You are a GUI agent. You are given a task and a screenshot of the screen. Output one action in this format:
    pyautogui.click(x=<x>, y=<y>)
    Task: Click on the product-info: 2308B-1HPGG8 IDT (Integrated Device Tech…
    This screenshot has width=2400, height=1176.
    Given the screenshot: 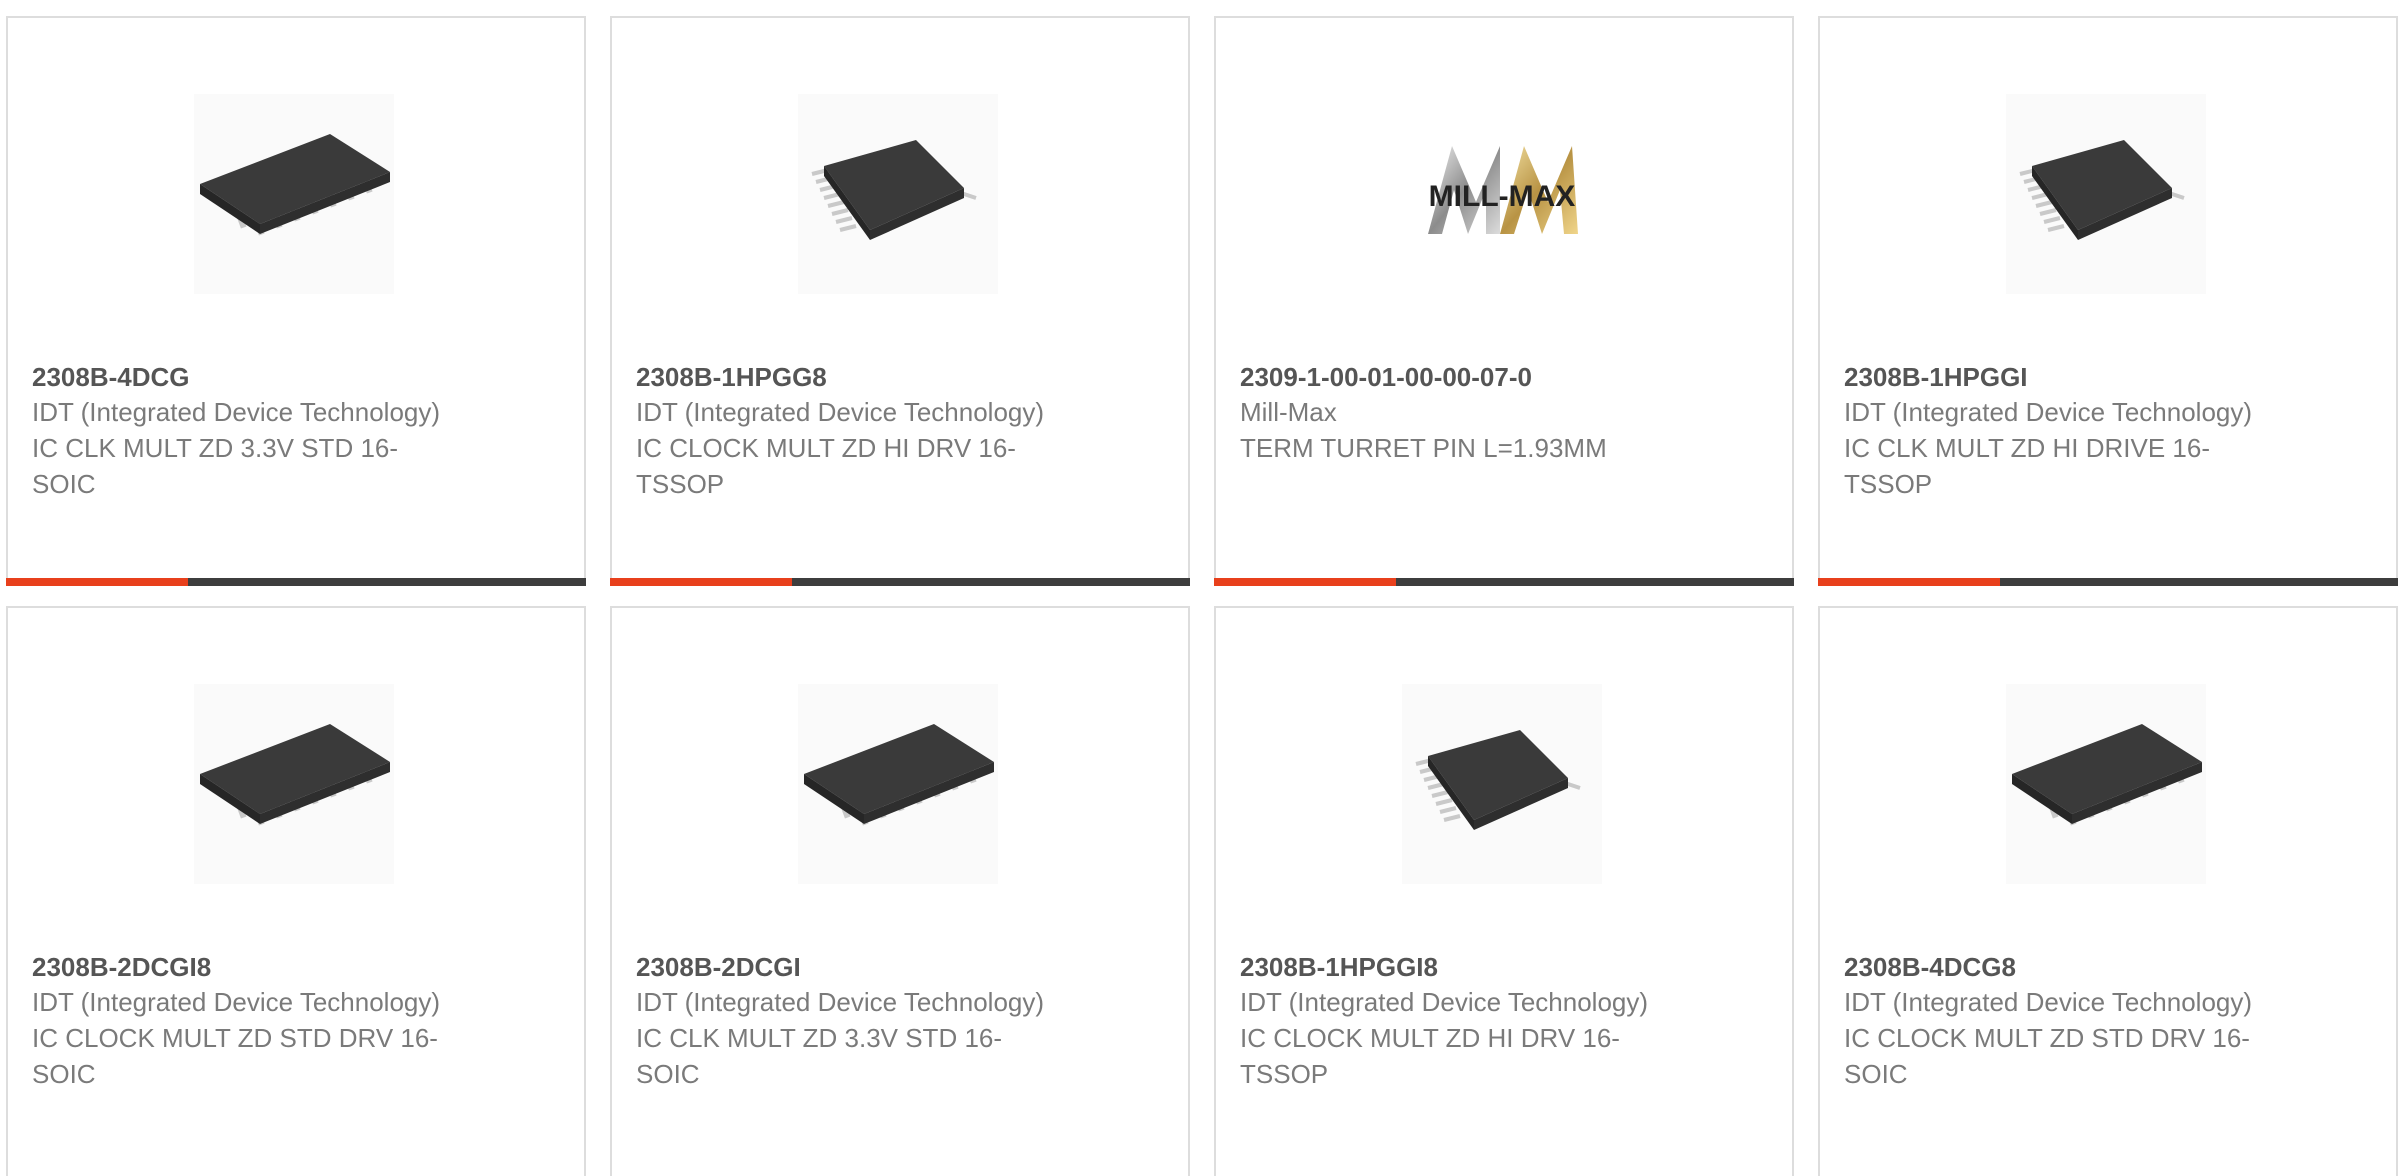 What is the action you would take?
    pyautogui.click(x=846, y=431)
    